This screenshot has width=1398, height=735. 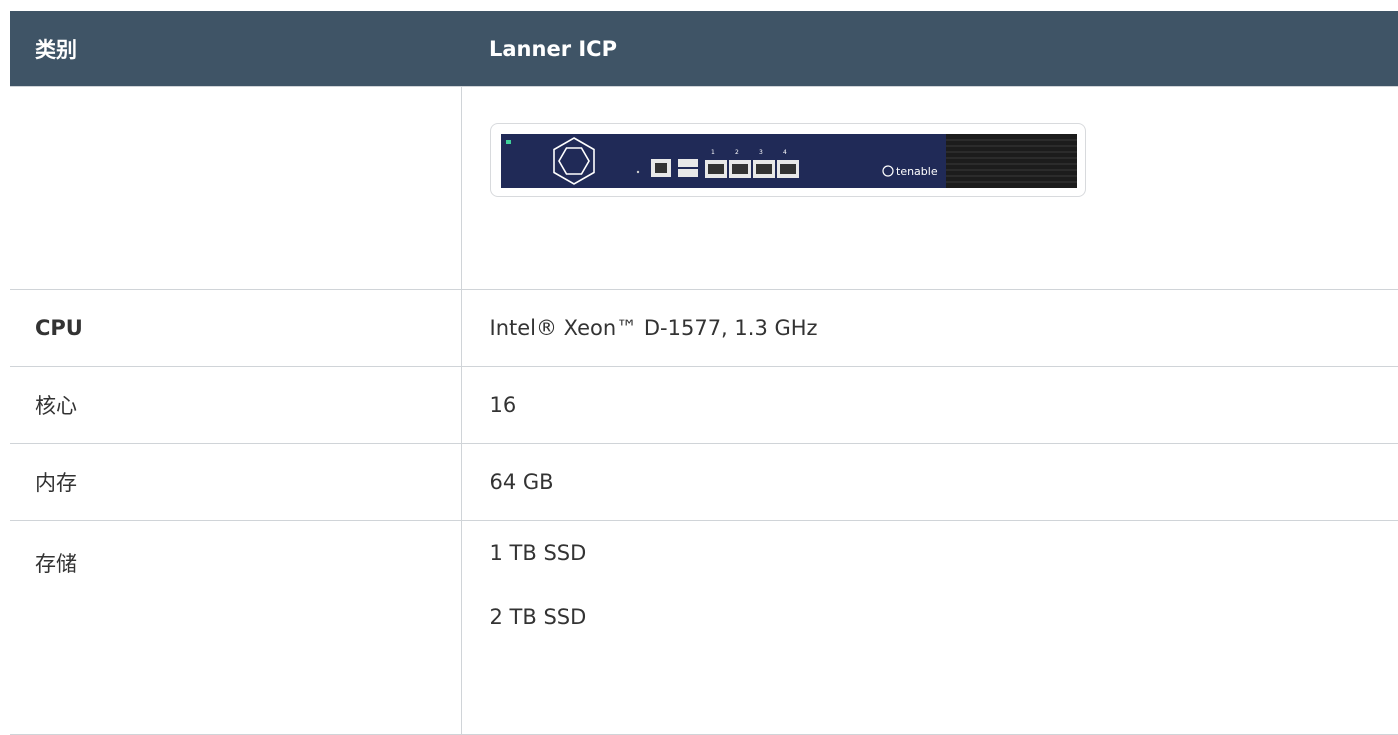 What do you see at coordinates (508, 142) in the screenshot?
I see `status-led` at bounding box center [508, 142].